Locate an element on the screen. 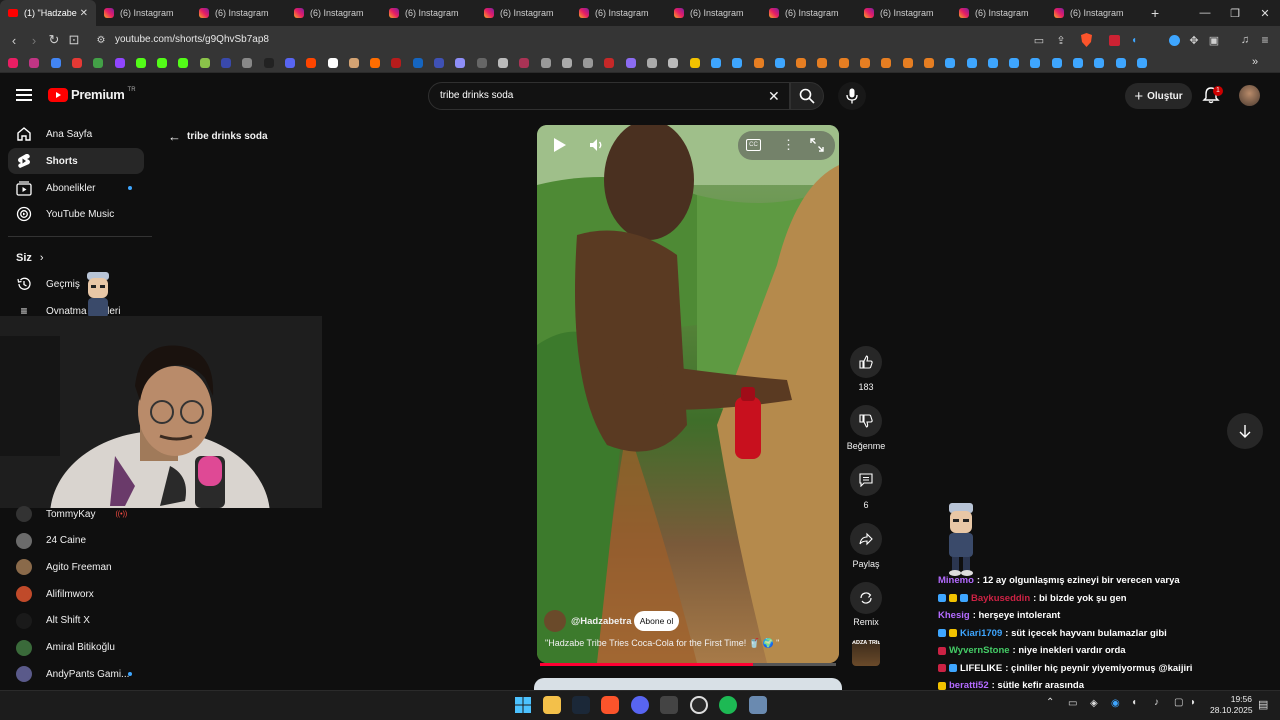 The width and height of the screenshot is (1280, 720). hamburger-menu-icon is located at coordinates (24, 95).